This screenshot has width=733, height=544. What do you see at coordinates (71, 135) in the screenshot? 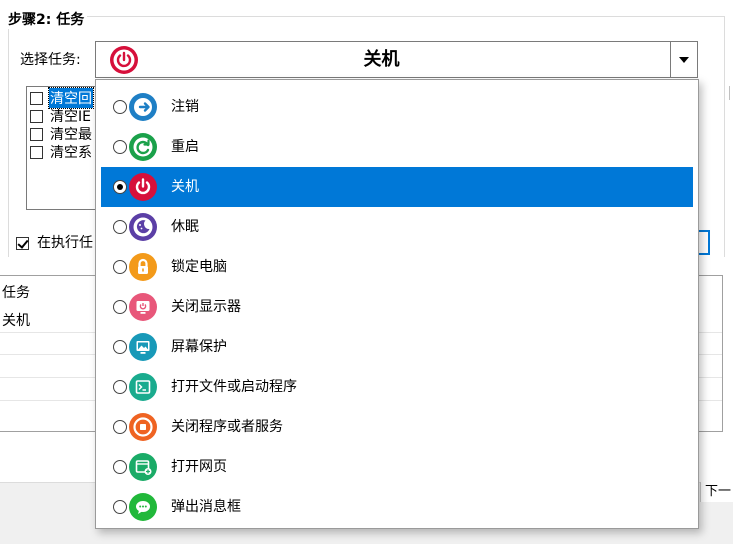
I see `checklist-item-label: 清空最` at bounding box center [71, 135].